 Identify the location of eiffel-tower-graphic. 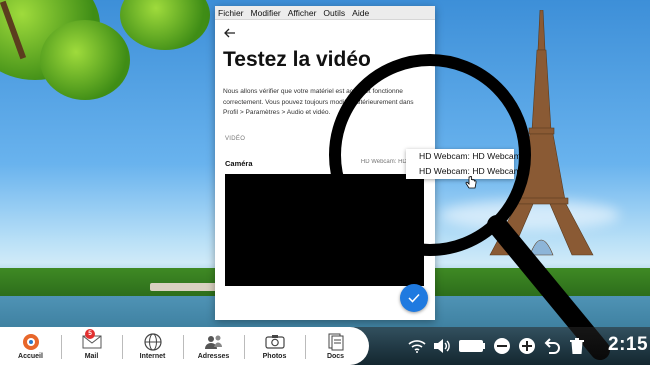
(541, 133).